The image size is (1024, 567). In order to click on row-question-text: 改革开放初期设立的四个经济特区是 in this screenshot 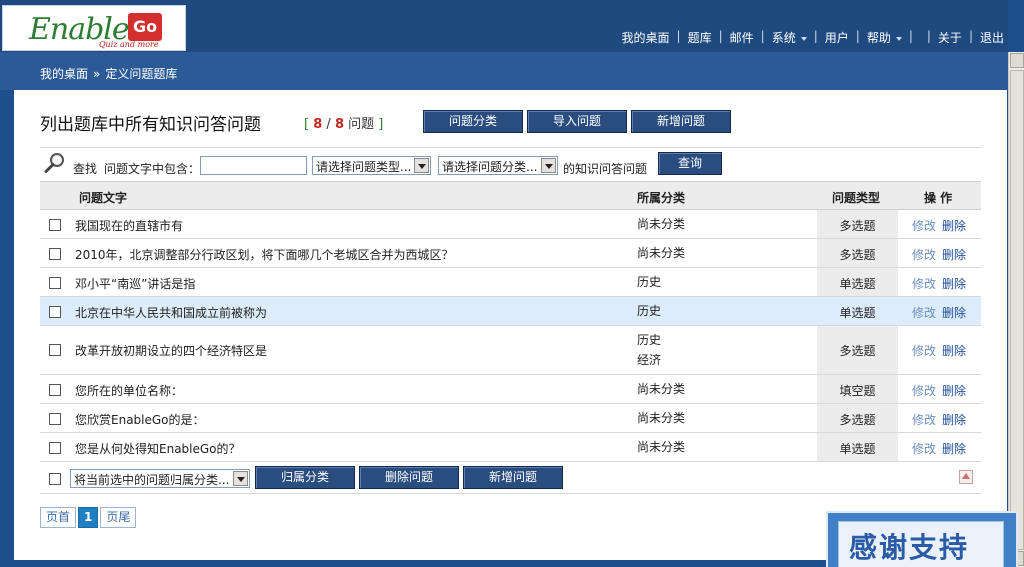, I will do `click(171, 350)`.